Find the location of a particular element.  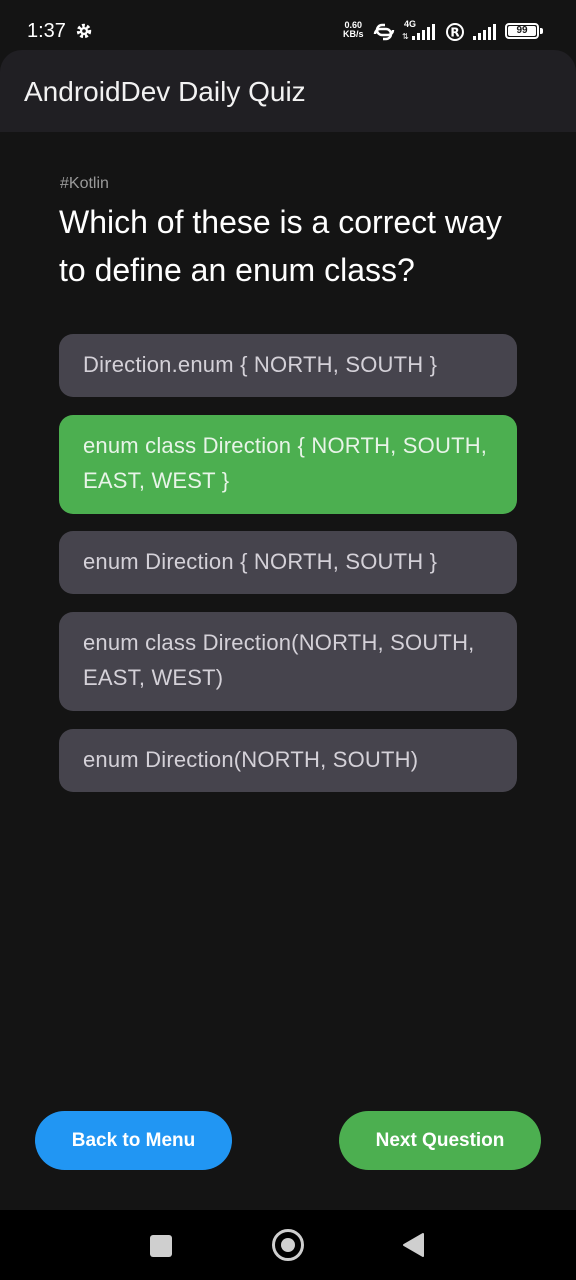

next-question-button: Next Question is located at coordinates (440, 1140).